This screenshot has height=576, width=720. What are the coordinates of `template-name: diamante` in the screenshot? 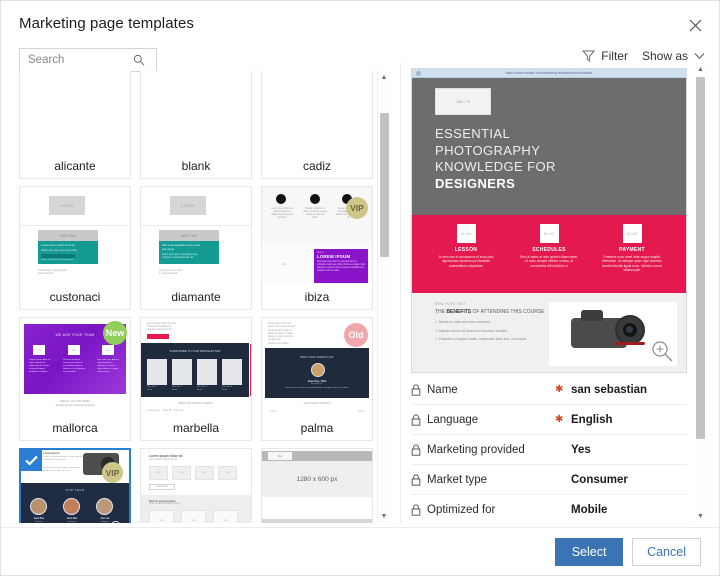 It's located at (196, 296).